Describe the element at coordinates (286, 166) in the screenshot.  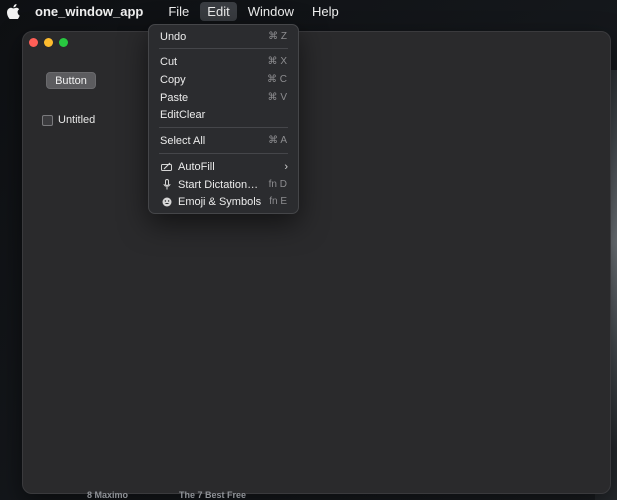
I see `chevron-right-icon: ›` at that location.